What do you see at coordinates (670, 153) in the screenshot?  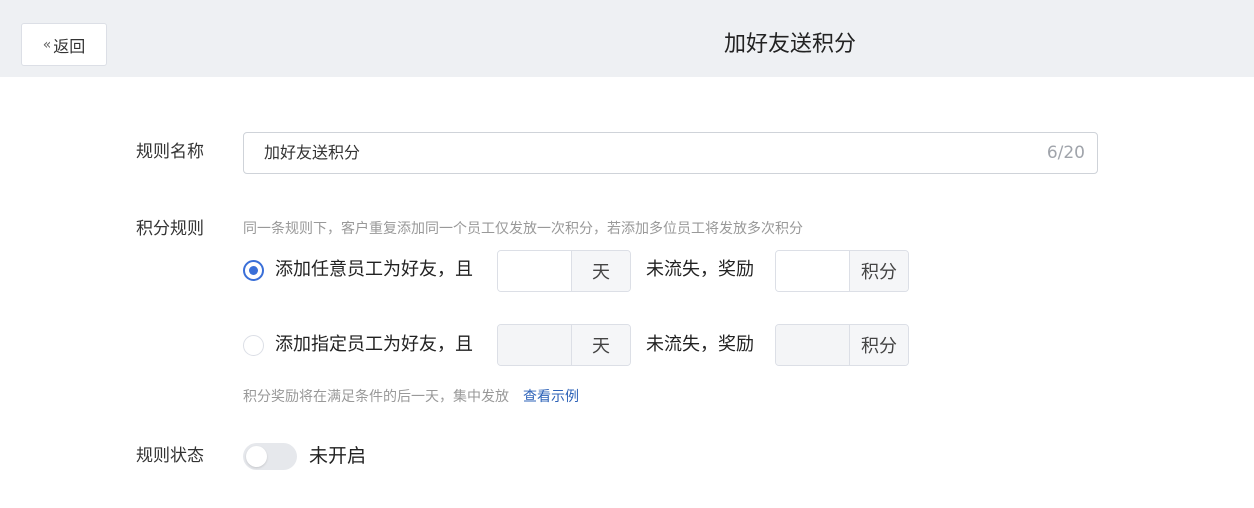 I see `rule-name-input: 加好友送积分 6/20` at bounding box center [670, 153].